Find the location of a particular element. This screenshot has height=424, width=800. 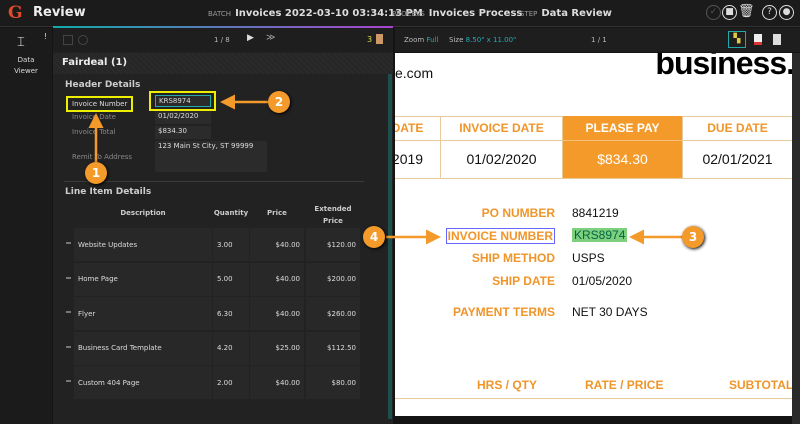

callout-2: 2 is located at coordinates (279, 102).